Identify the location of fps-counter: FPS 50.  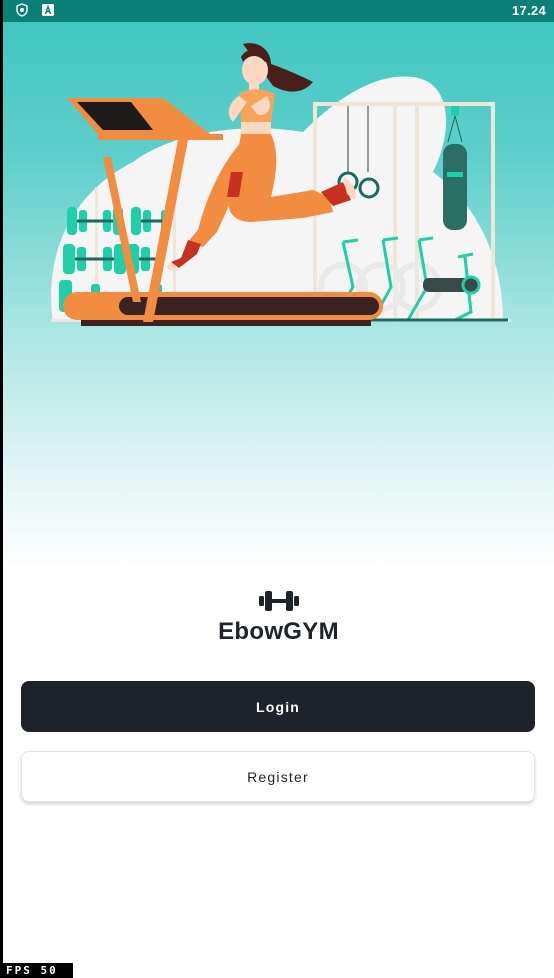
(38, 970).